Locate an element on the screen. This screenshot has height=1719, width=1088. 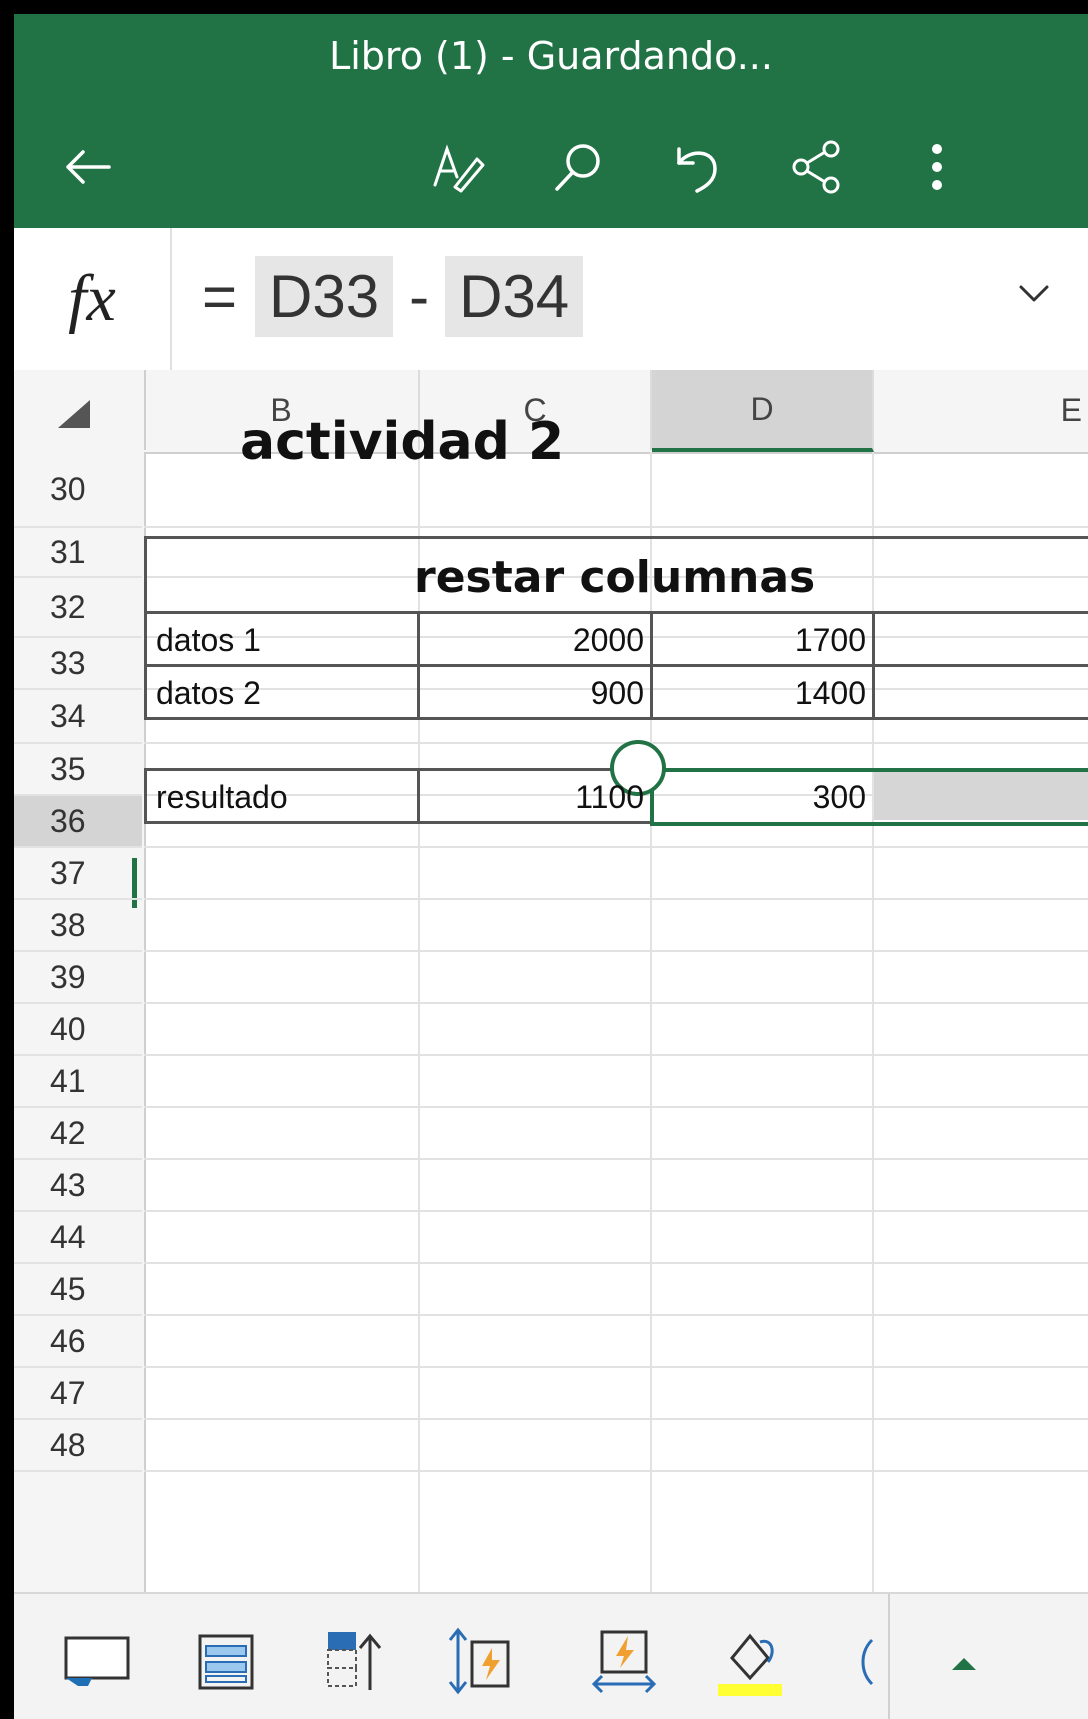
toolbar-divider is located at coordinates (889, 1656).